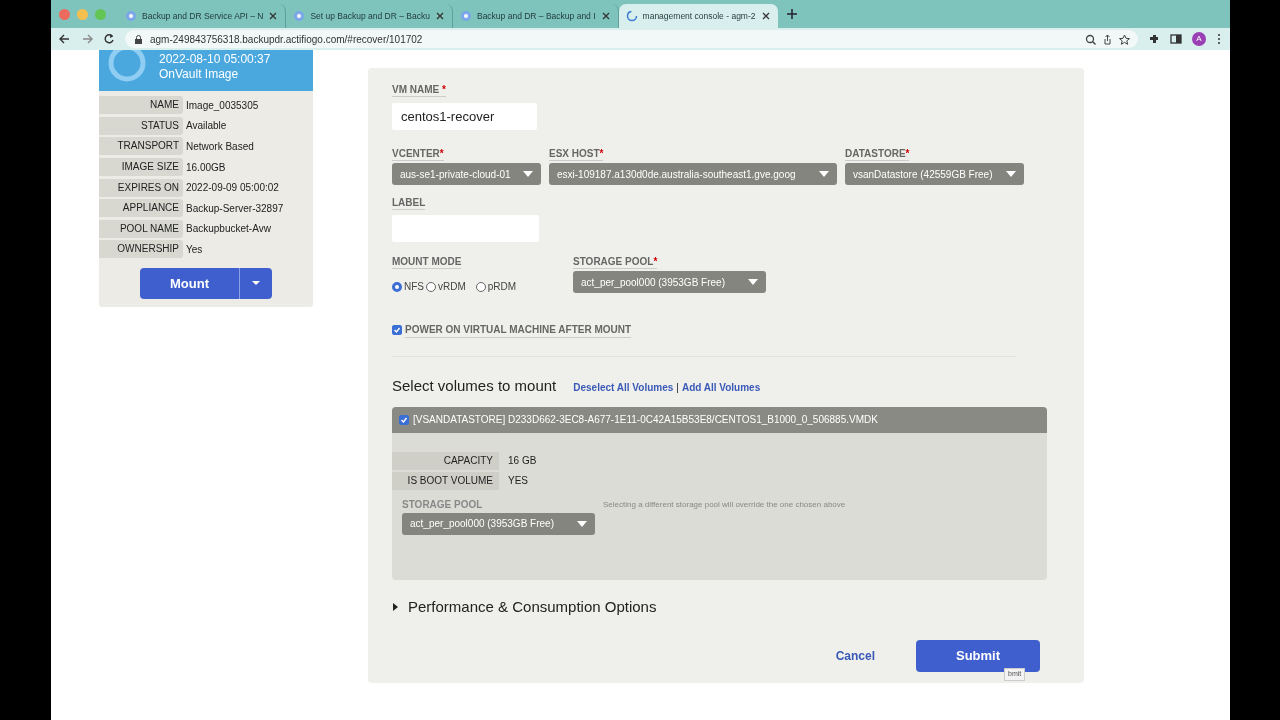 This screenshot has width=1280, height=720. Describe the element at coordinates (141, 105) in the screenshot. I see `detail-label: NAME` at that location.